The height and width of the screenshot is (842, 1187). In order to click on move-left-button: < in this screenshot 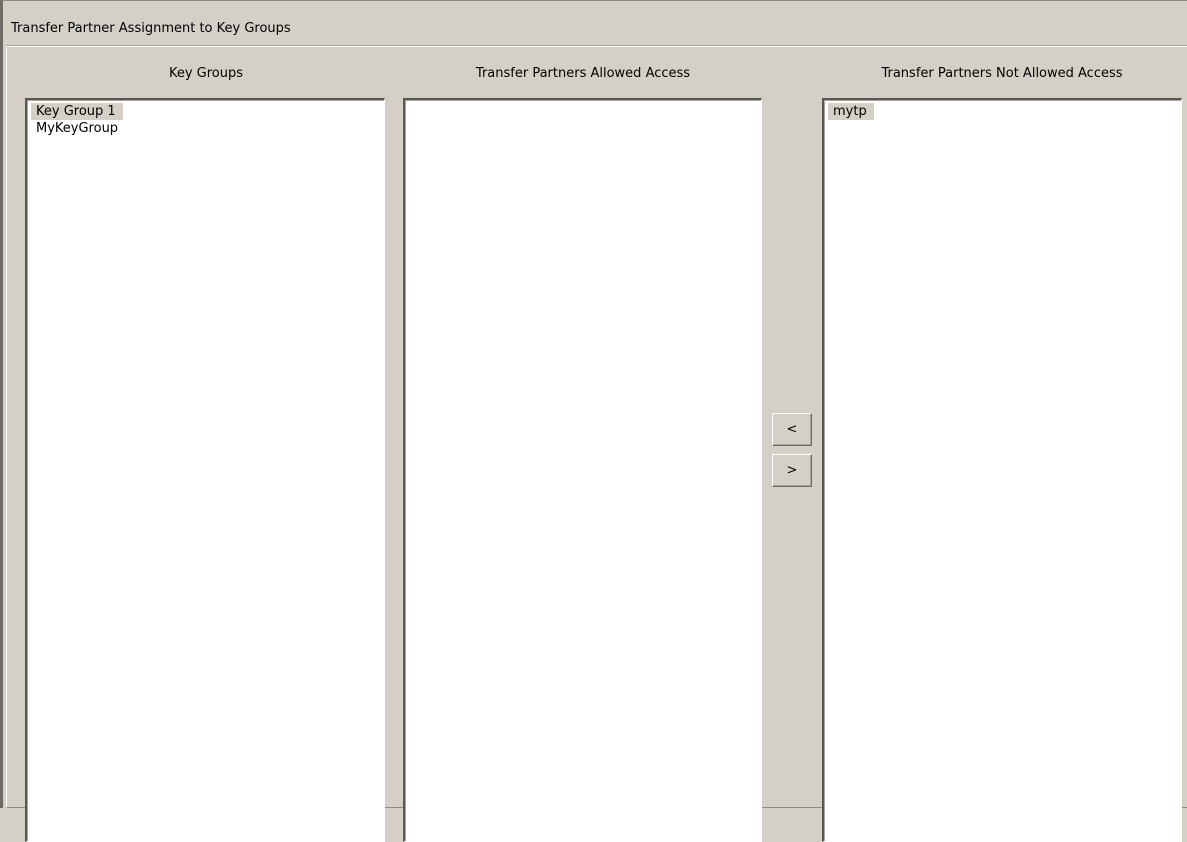, I will do `click(792, 429)`.